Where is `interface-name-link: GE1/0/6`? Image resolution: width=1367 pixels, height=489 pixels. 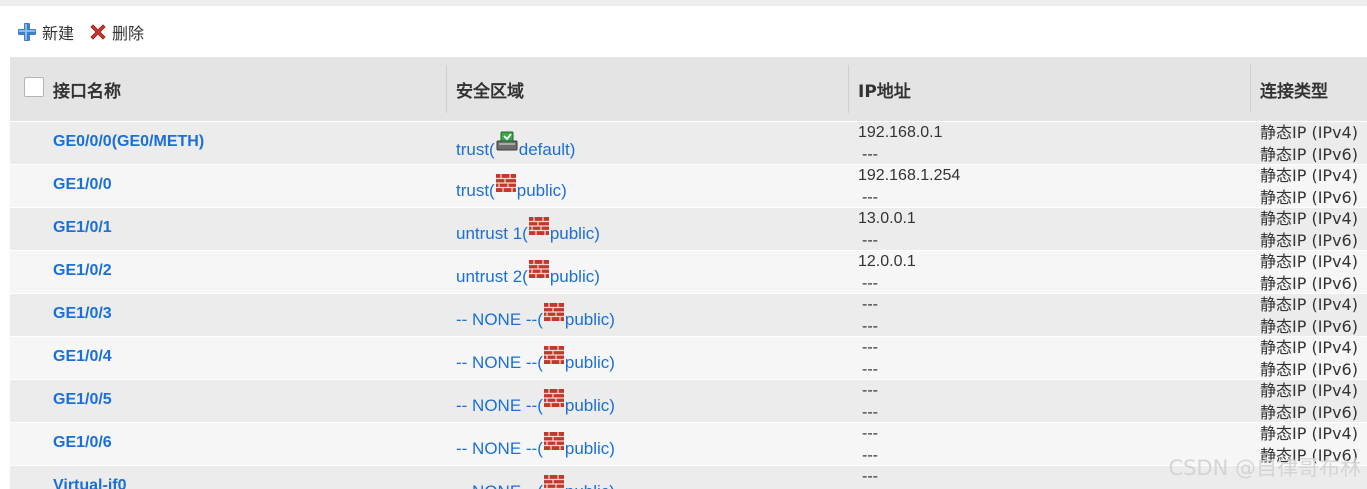
interface-name-link: GE1/0/6 is located at coordinates (82, 443).